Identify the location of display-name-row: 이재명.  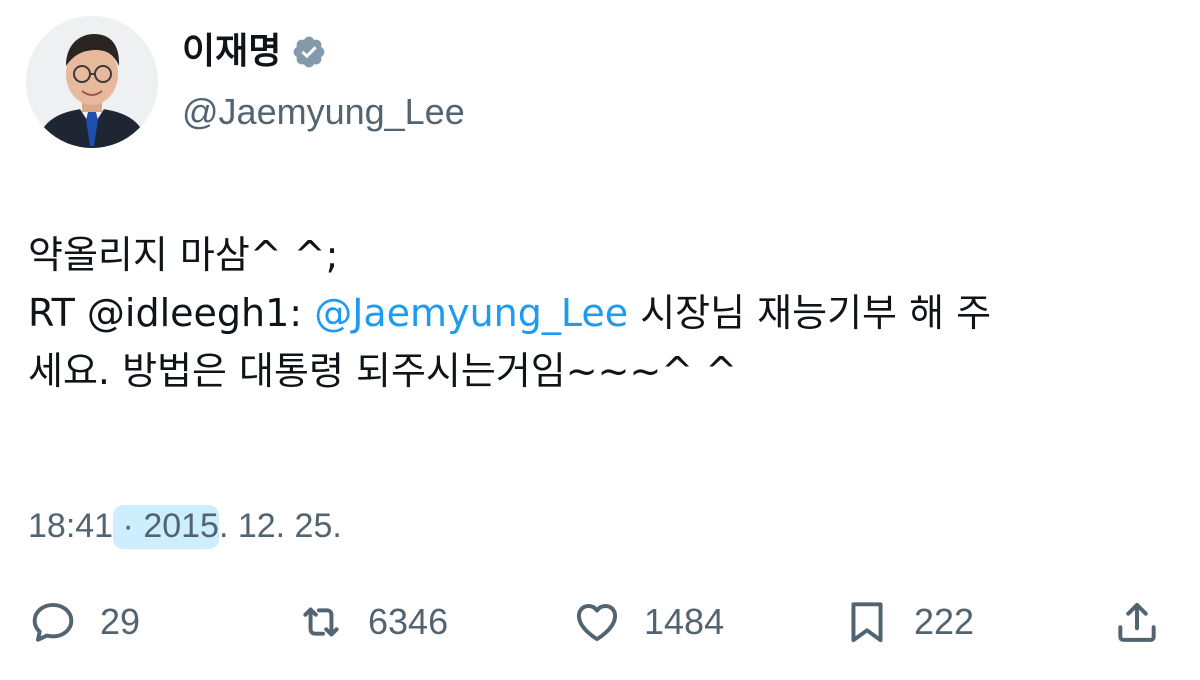
(254, 52).